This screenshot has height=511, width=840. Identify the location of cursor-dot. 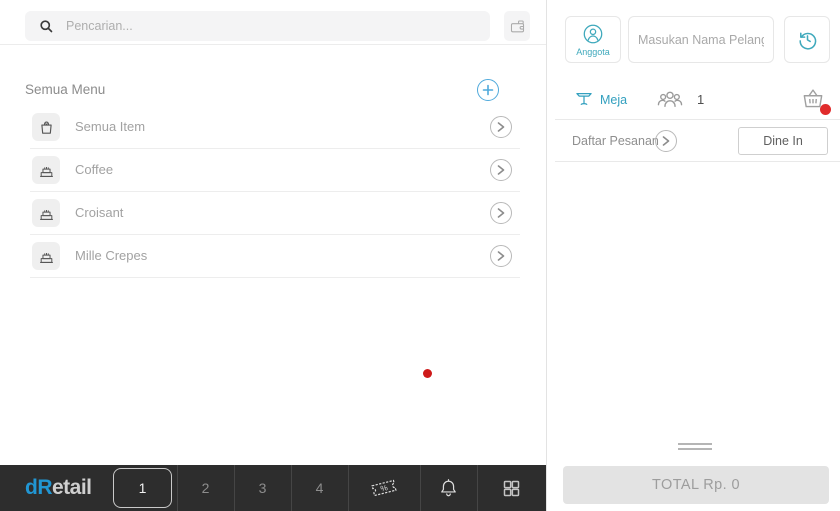
(427, 373).